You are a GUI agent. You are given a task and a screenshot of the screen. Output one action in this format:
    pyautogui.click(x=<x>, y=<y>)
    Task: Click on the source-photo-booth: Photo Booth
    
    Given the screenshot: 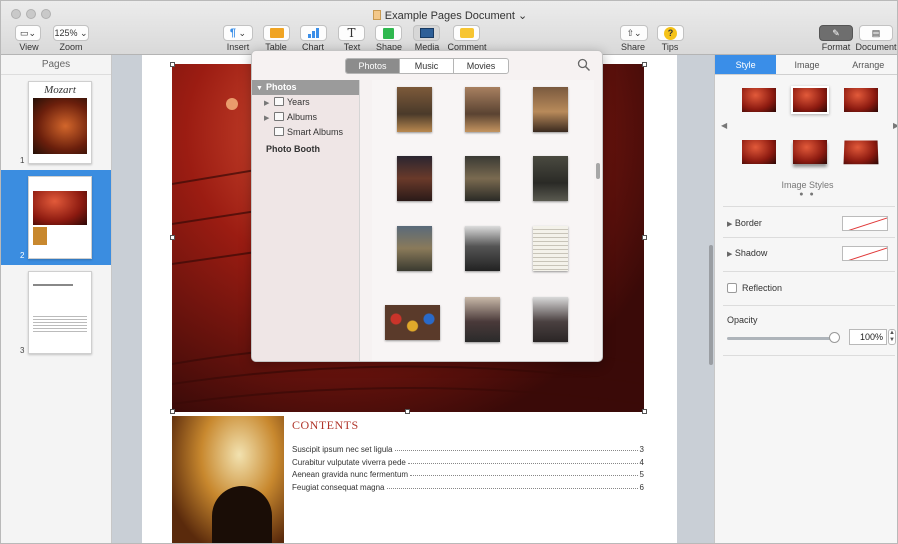 What is the action you would take?
    pyautogui.click(x=305, y=149)
    